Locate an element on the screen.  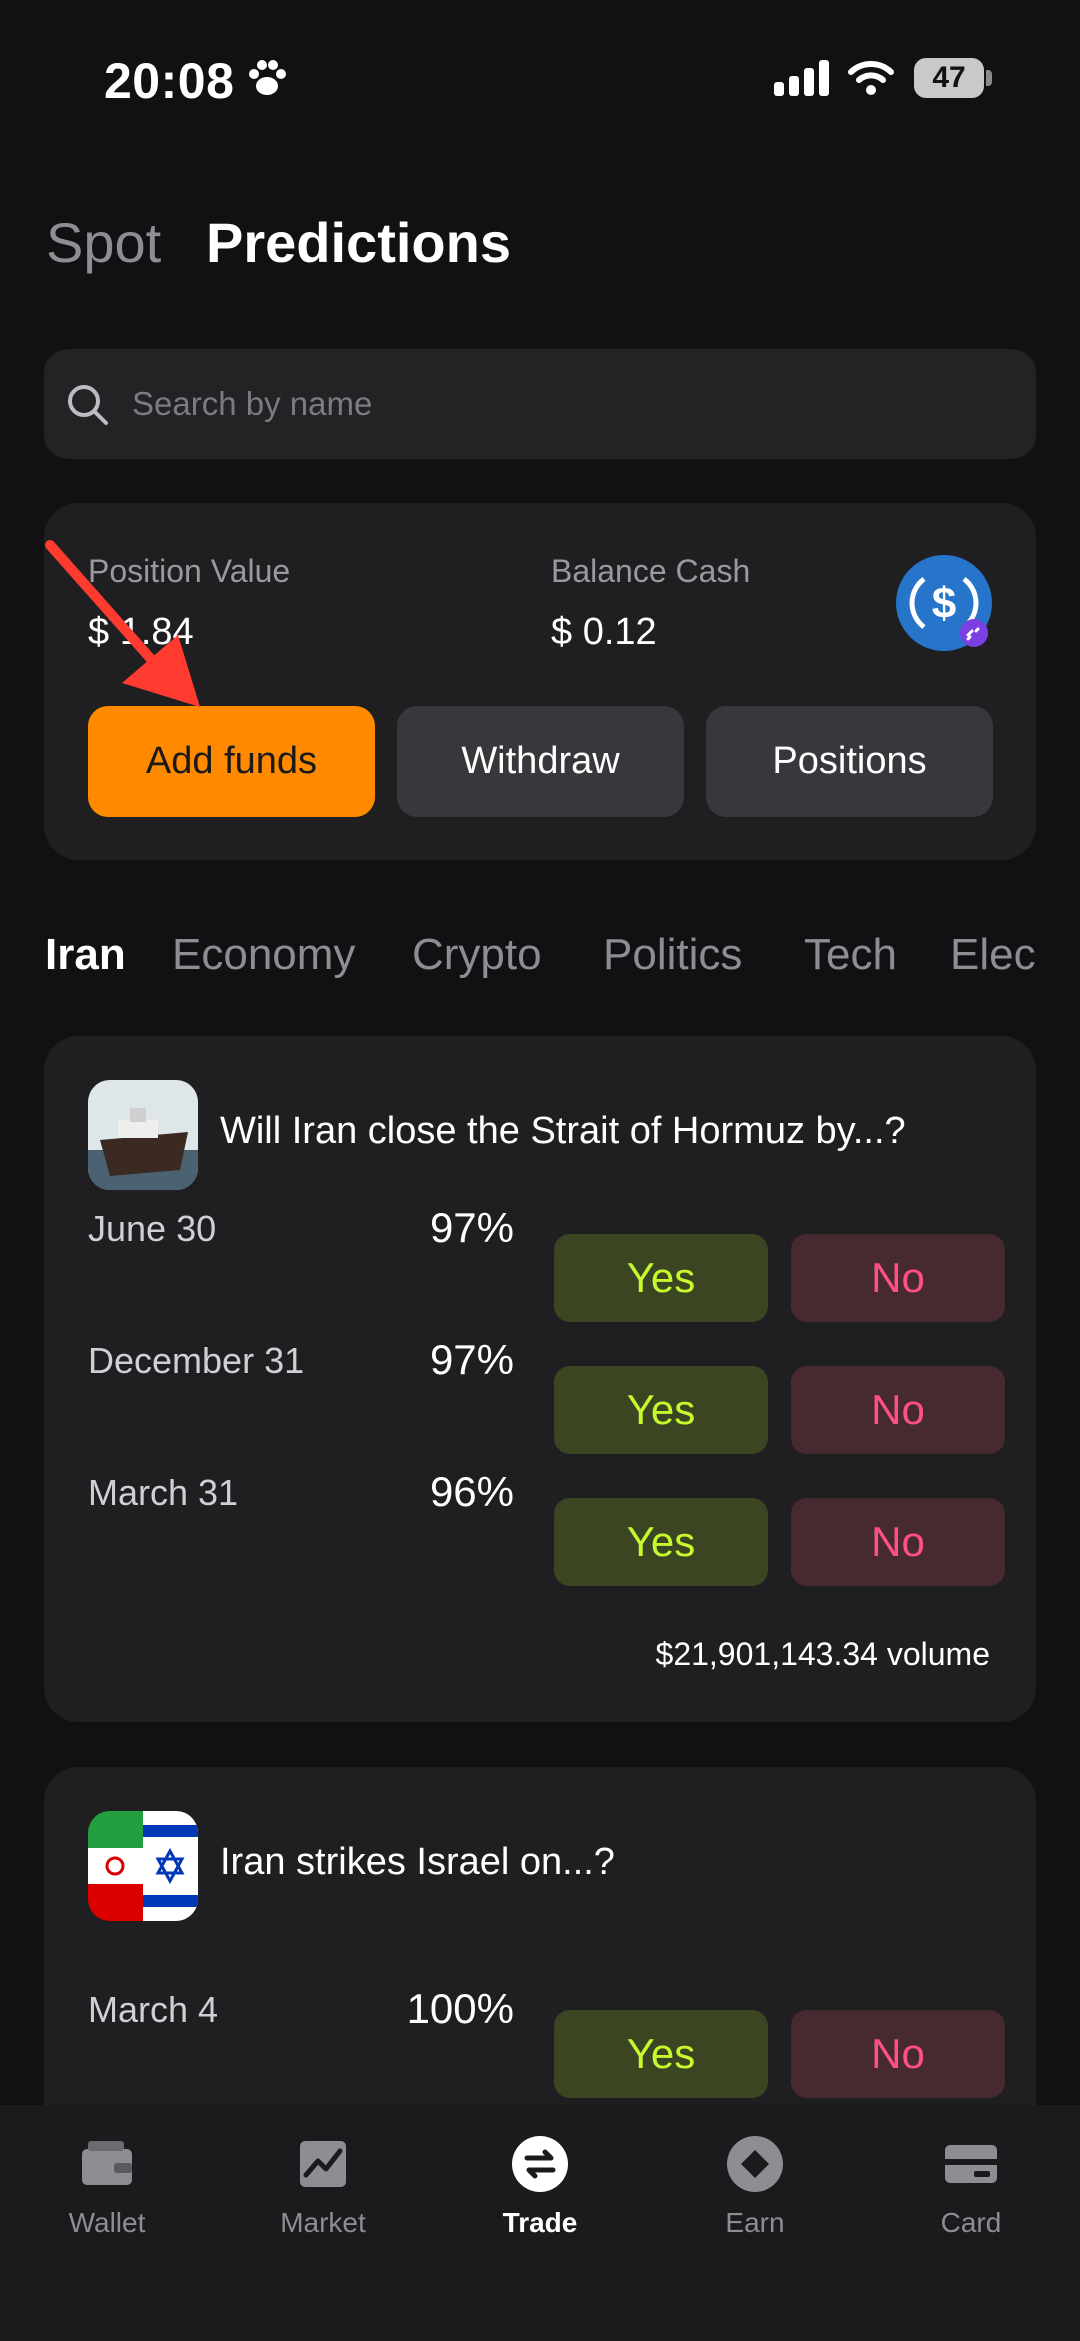
search-input is located at coordinates (562, 404).